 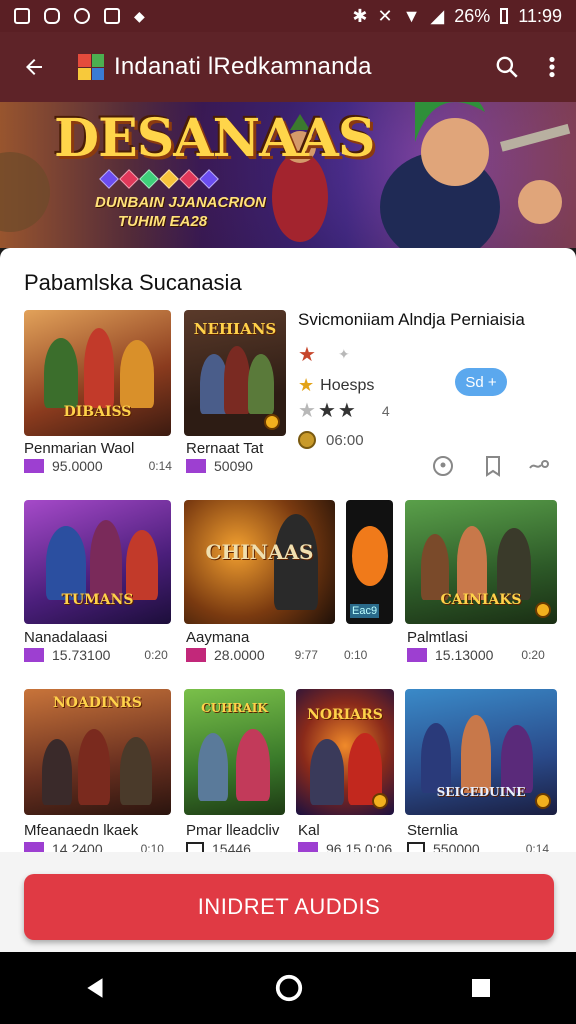 I want to click on tile-caption: Penmarian Waol, so click(x=79, y=448).